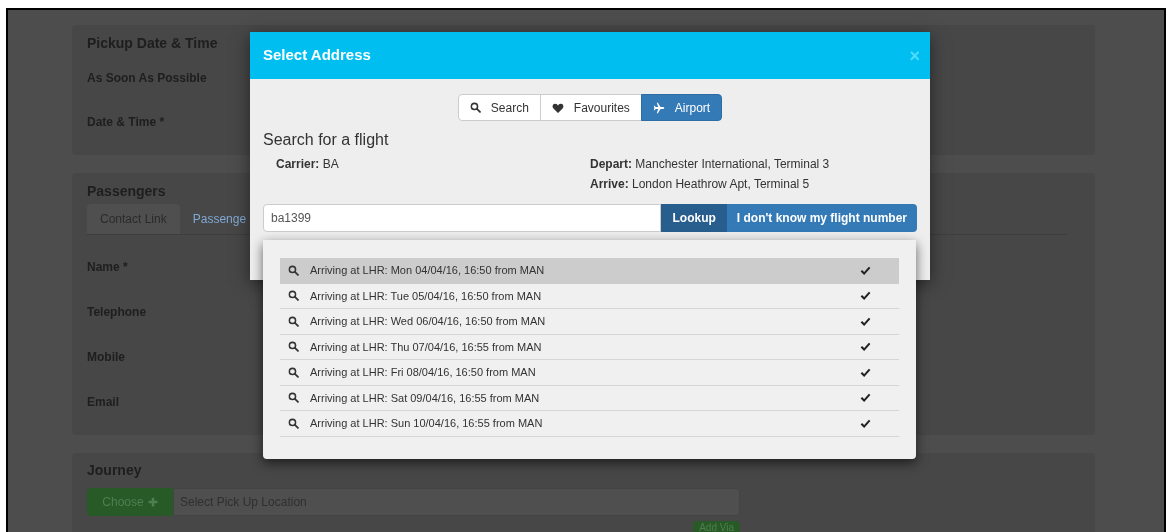 The image size is (1168, 532). Describe the element at coordinates (326, 140) in the screenshot. I see `section-heading: Search for a flight` at that location.